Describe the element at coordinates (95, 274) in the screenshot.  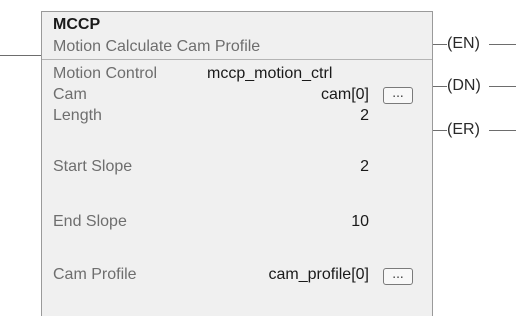
I see `operand-label-cam-profile: Cam Profile` at that location.